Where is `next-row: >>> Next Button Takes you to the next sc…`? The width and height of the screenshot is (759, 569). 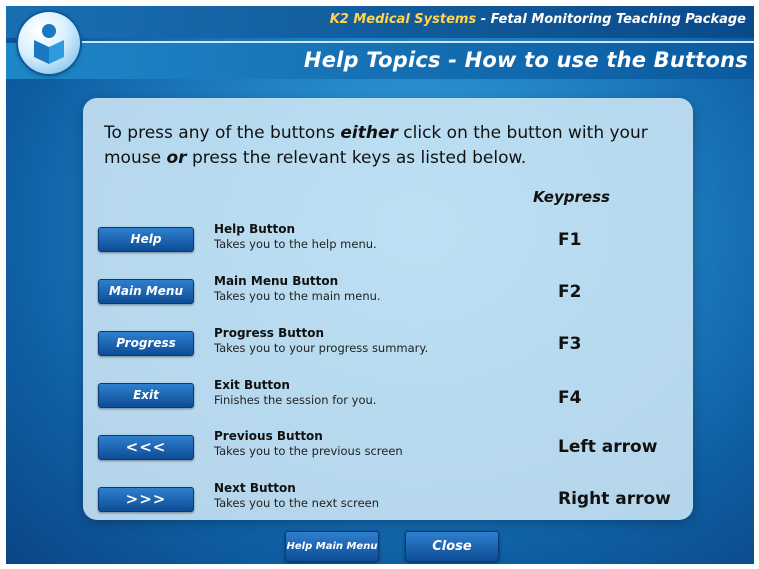 next-row: >>> Next Button Takes you to the next sc… is located at coordinates (380, 503).